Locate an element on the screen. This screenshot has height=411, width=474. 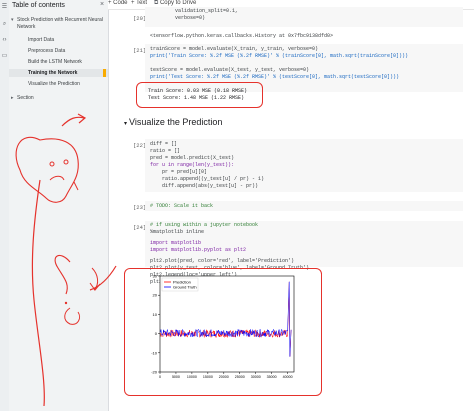
arrow-annotation is located at coordinates (103, 278).